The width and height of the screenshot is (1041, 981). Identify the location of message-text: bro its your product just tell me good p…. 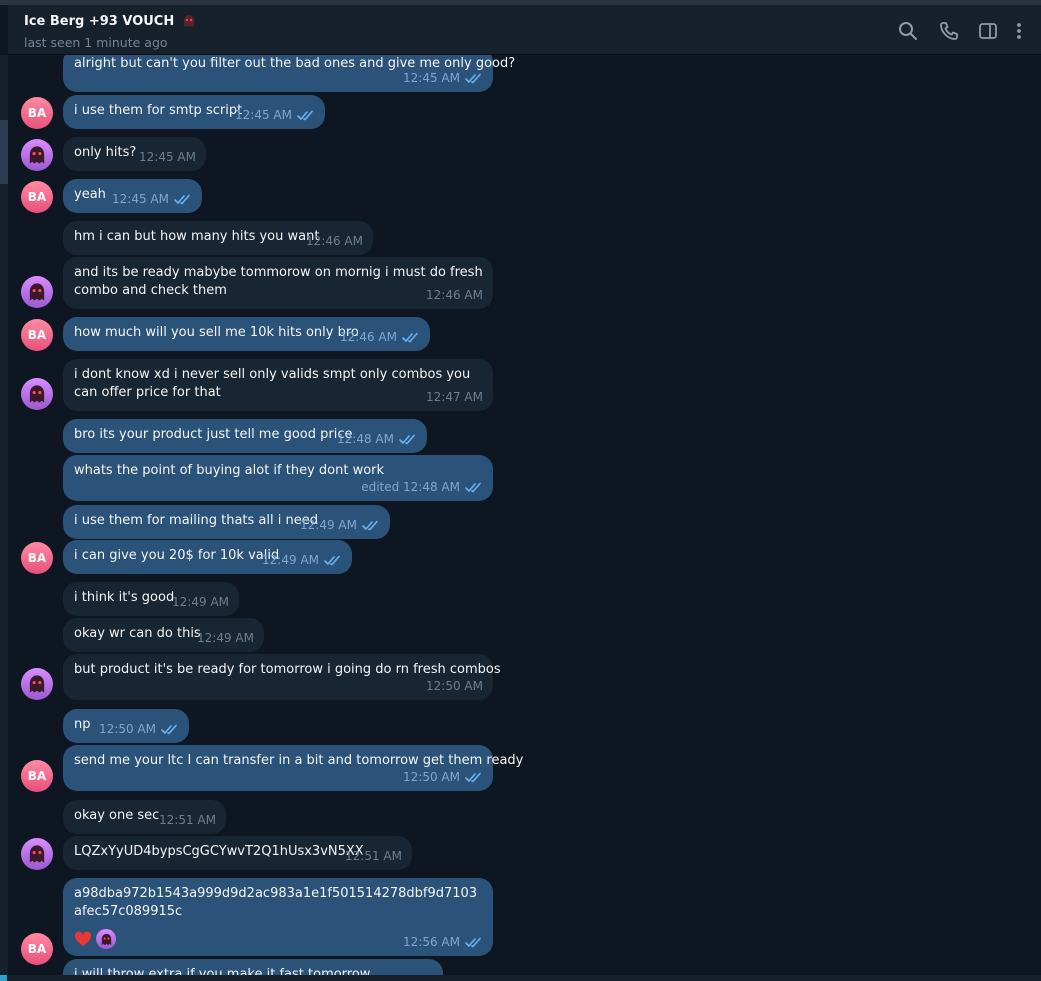
(213, 434).